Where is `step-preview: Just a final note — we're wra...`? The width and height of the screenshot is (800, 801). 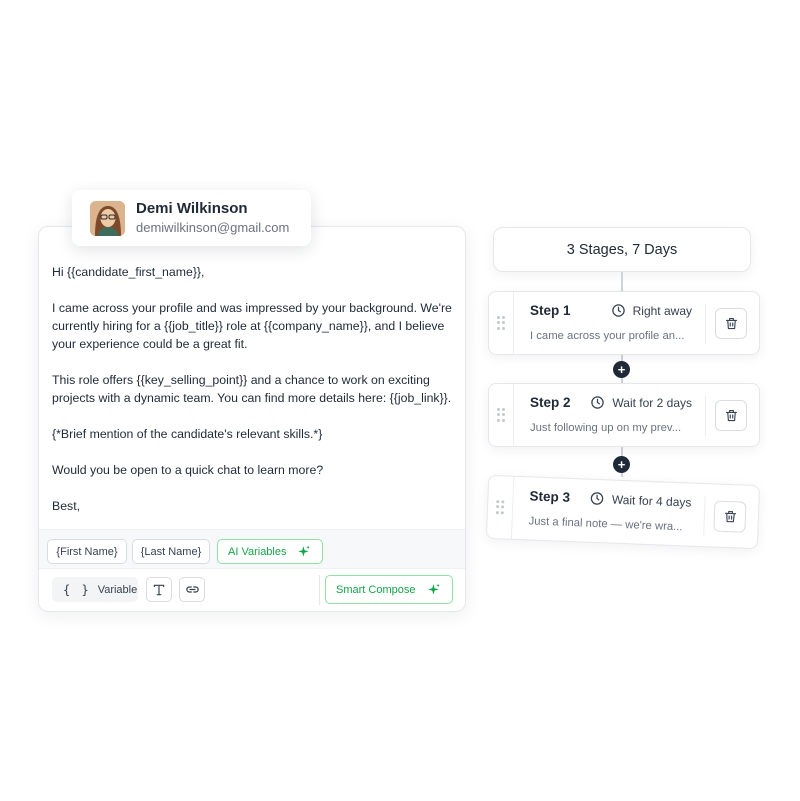
step-preview: Just a final note — we're wra... is located at coordinates (605, 524).